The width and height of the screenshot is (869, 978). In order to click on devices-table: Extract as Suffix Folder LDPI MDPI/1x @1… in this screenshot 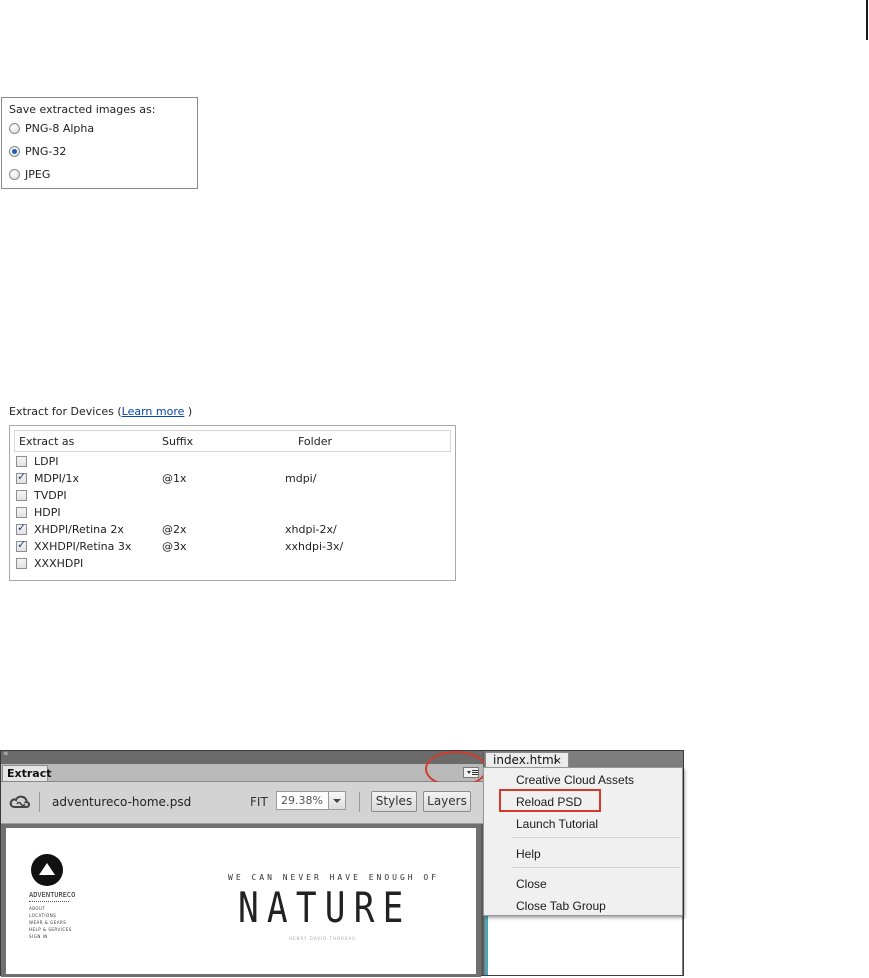, I will do `click(232, 503)`.